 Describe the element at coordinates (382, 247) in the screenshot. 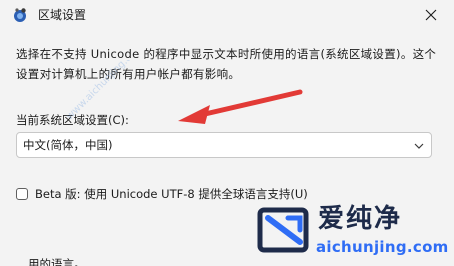

I see `watermark-text-en: aichunjing.com` at that location.